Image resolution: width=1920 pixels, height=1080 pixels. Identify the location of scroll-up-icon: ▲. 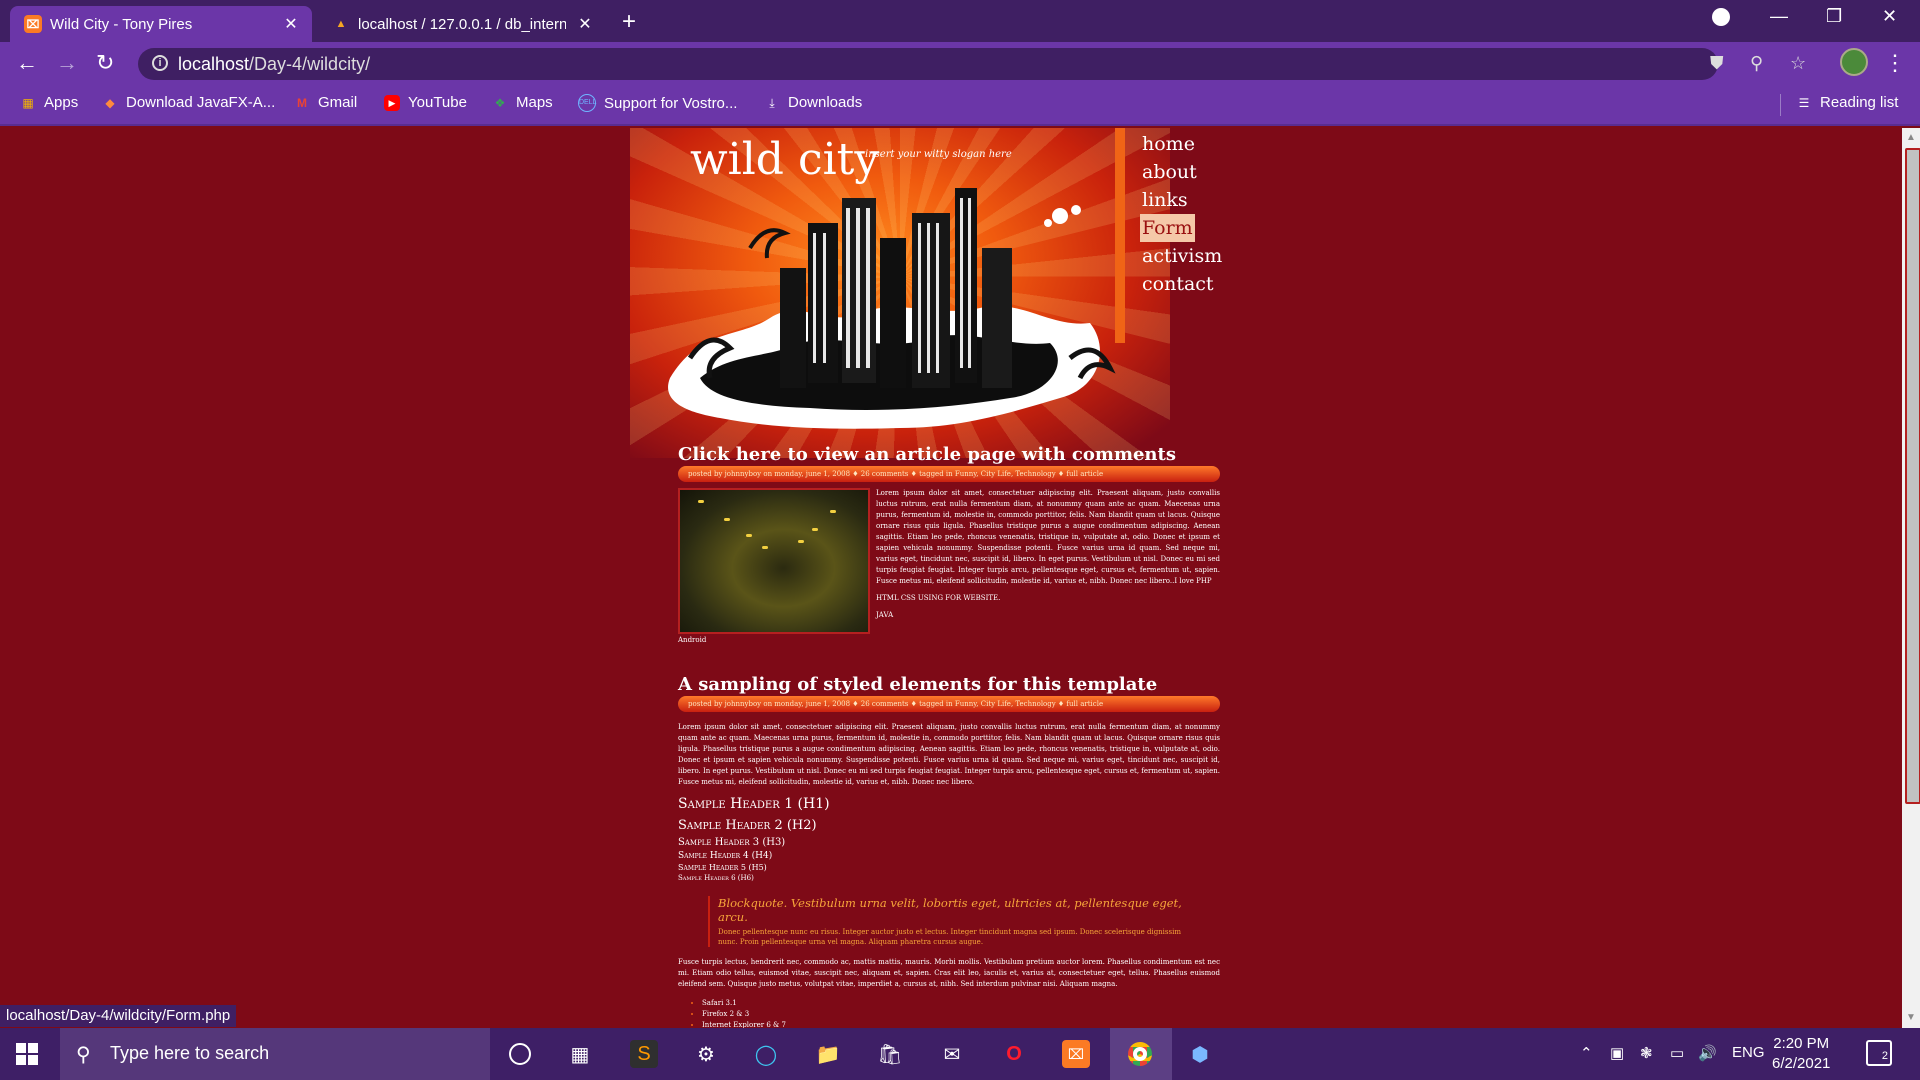
(1911, 137).